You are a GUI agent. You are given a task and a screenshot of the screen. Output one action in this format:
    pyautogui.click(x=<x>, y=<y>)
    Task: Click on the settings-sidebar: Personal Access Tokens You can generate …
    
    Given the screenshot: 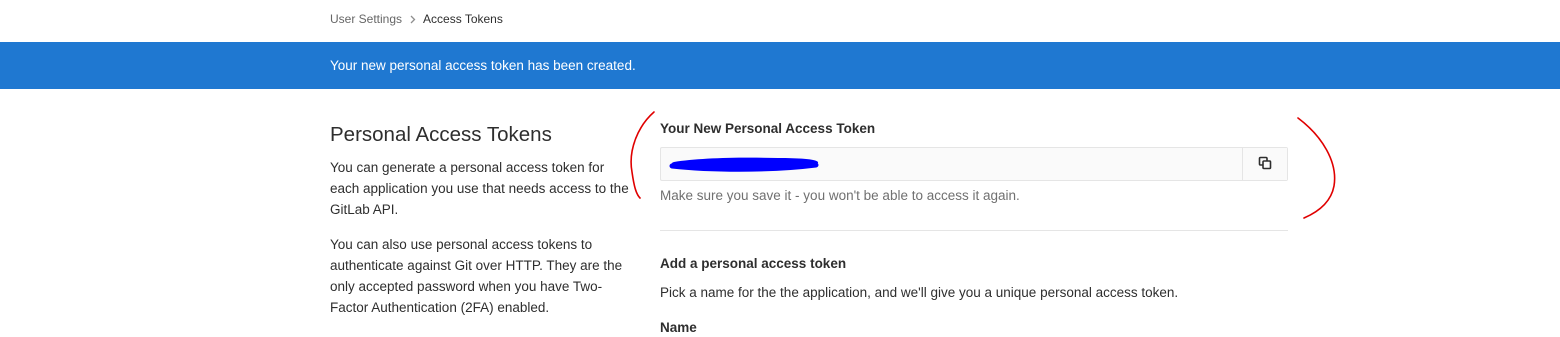 What is the action you would take?
    pyautogui.click(x=480, y=225)
    